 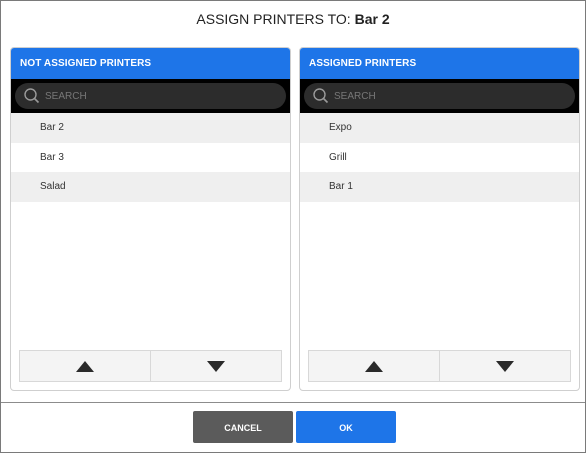 I want to click on list-item: Bar 2, so click(x=150, y=128).